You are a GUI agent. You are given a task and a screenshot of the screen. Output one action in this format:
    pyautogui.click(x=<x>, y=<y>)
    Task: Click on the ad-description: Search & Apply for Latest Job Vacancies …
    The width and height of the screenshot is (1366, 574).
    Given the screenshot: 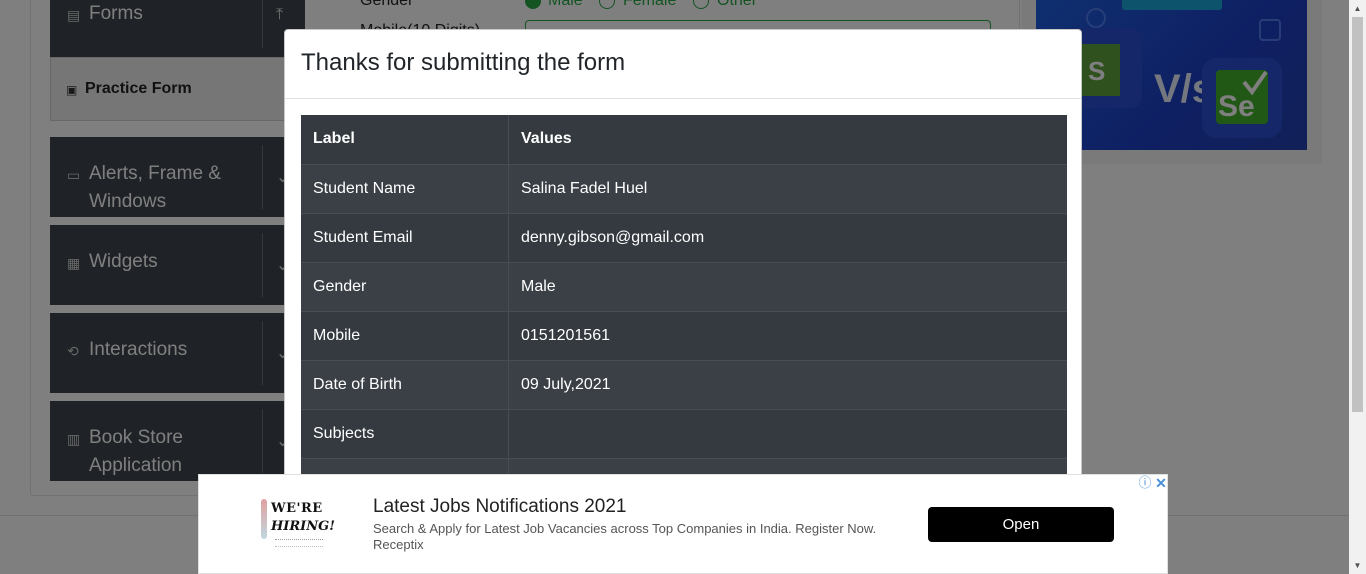 What is the action you would take?
    pyautogui.click(x=625, y=528)
    